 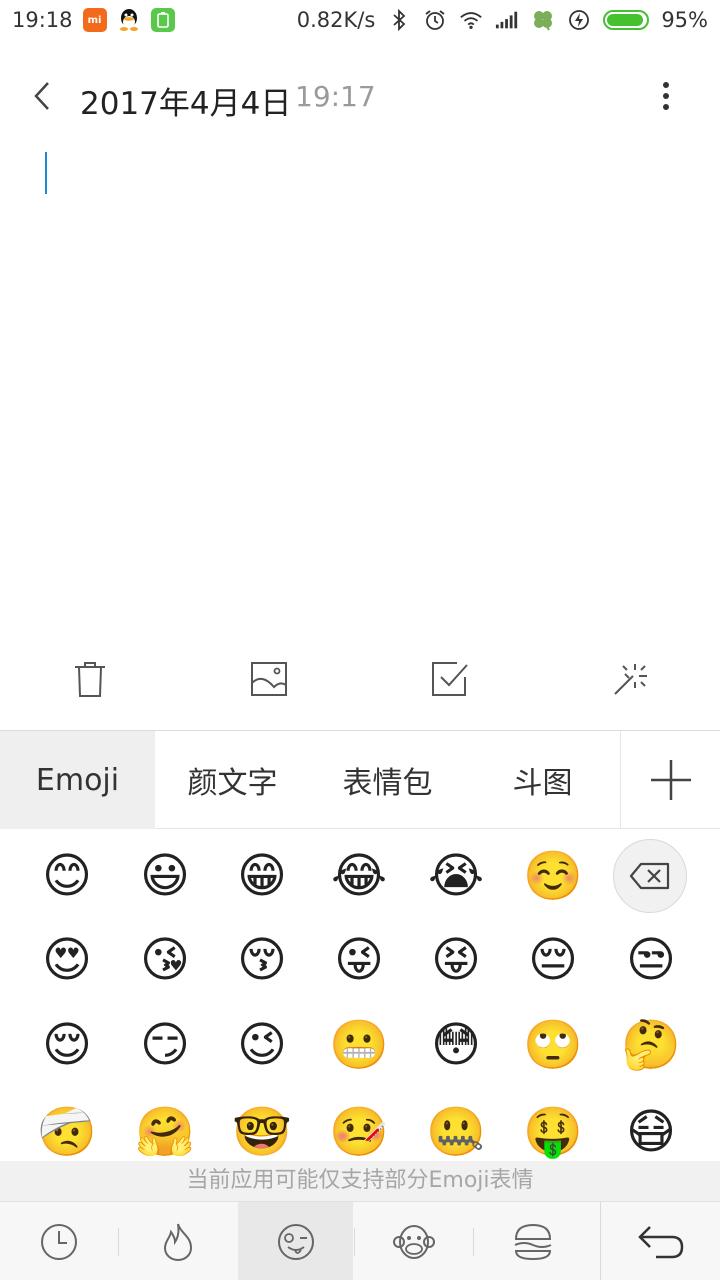 What do you see at coordinates (262, 960) in the screenshot?
I see `emoji-key: 😚` at bounding box center [262, 960].